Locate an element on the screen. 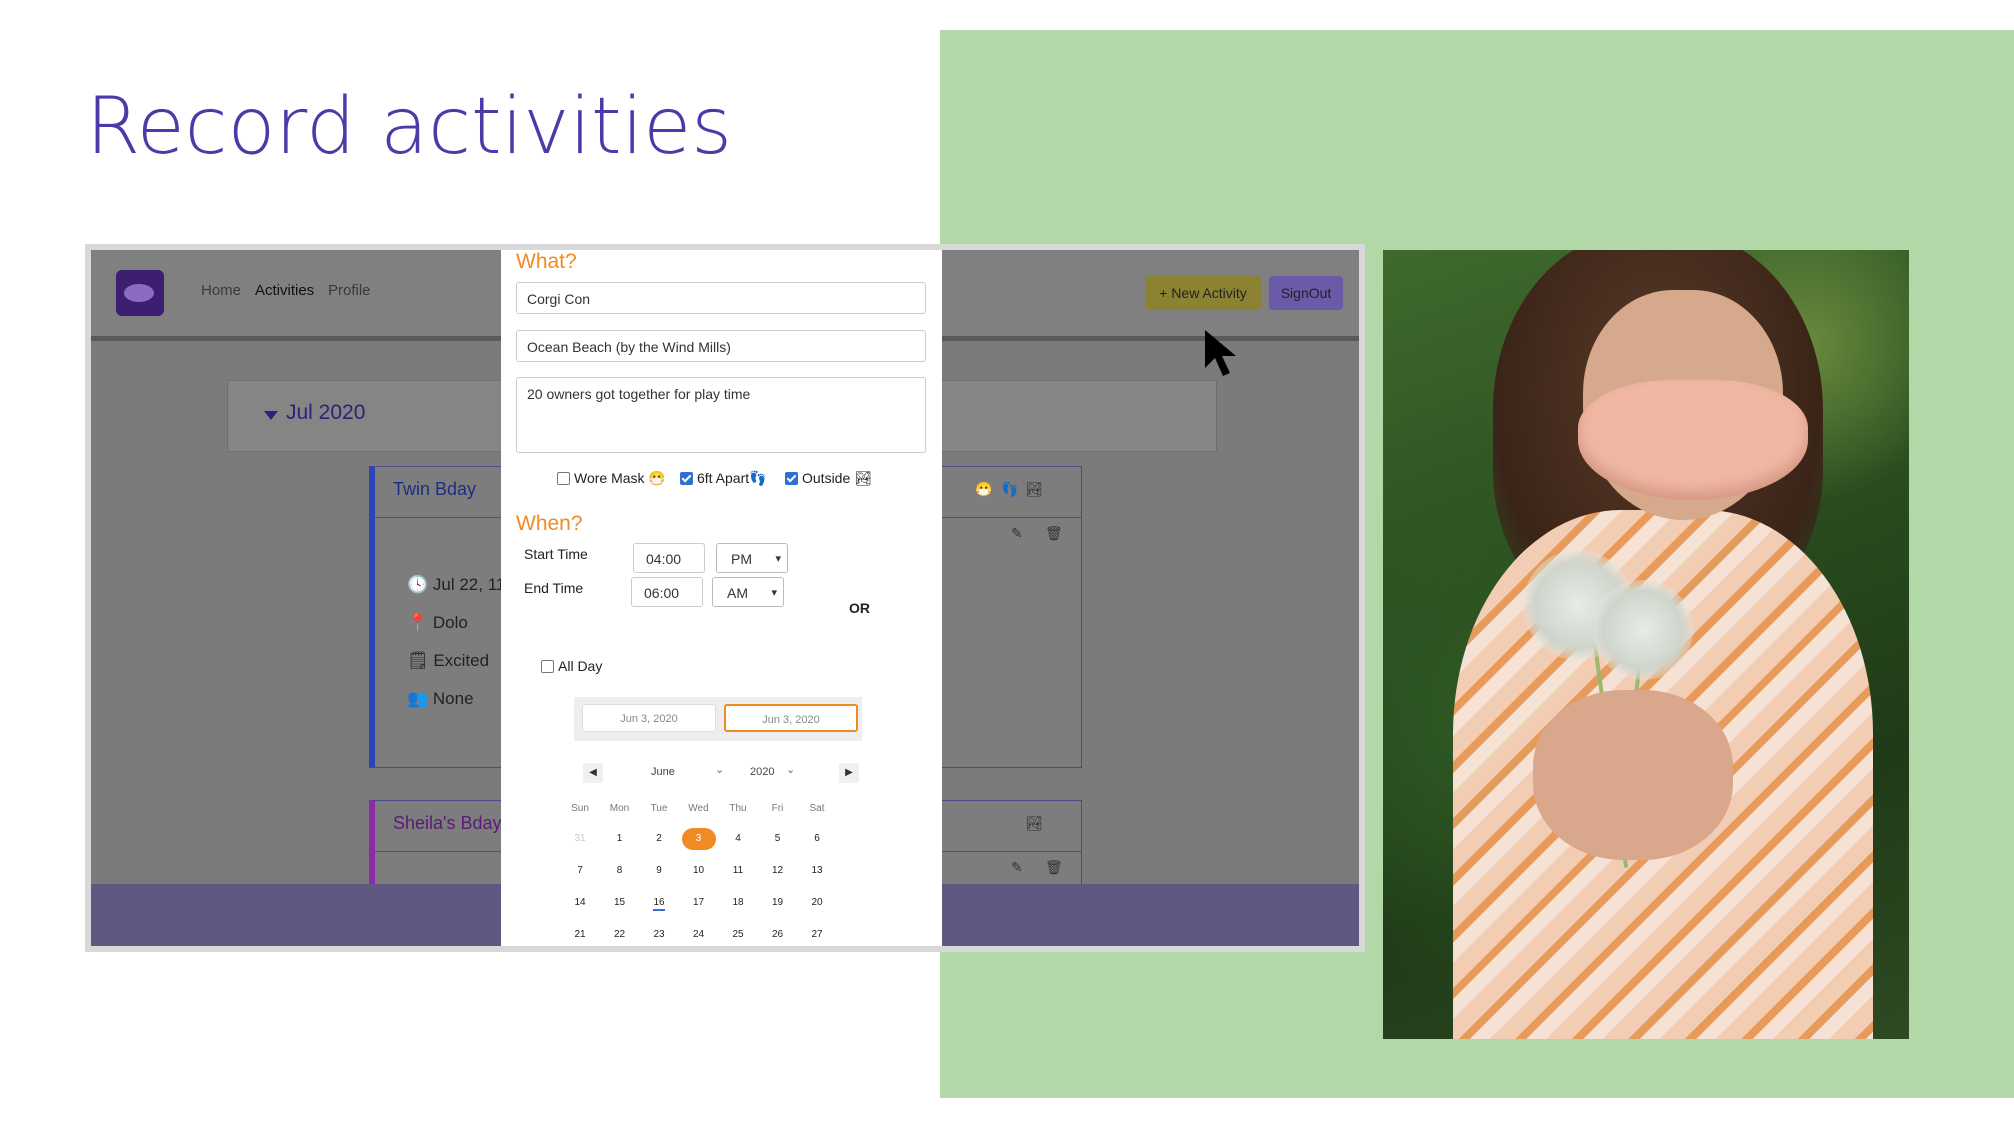 This screenshot has height=1129, width=2014. weekday-header: Fri is located at coordinates (777, 808).